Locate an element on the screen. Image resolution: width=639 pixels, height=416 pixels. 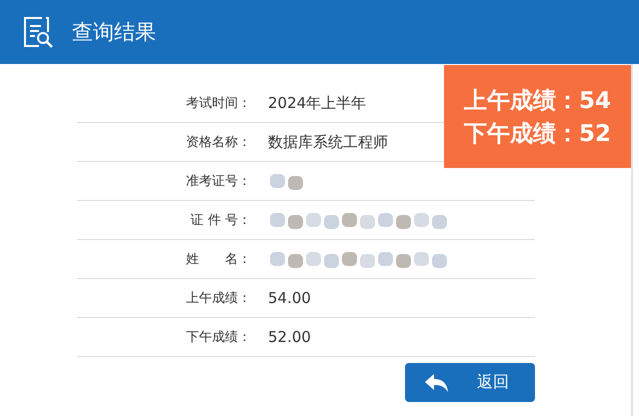
field-label: 上午成绩： is located at coordinates (218, 298).